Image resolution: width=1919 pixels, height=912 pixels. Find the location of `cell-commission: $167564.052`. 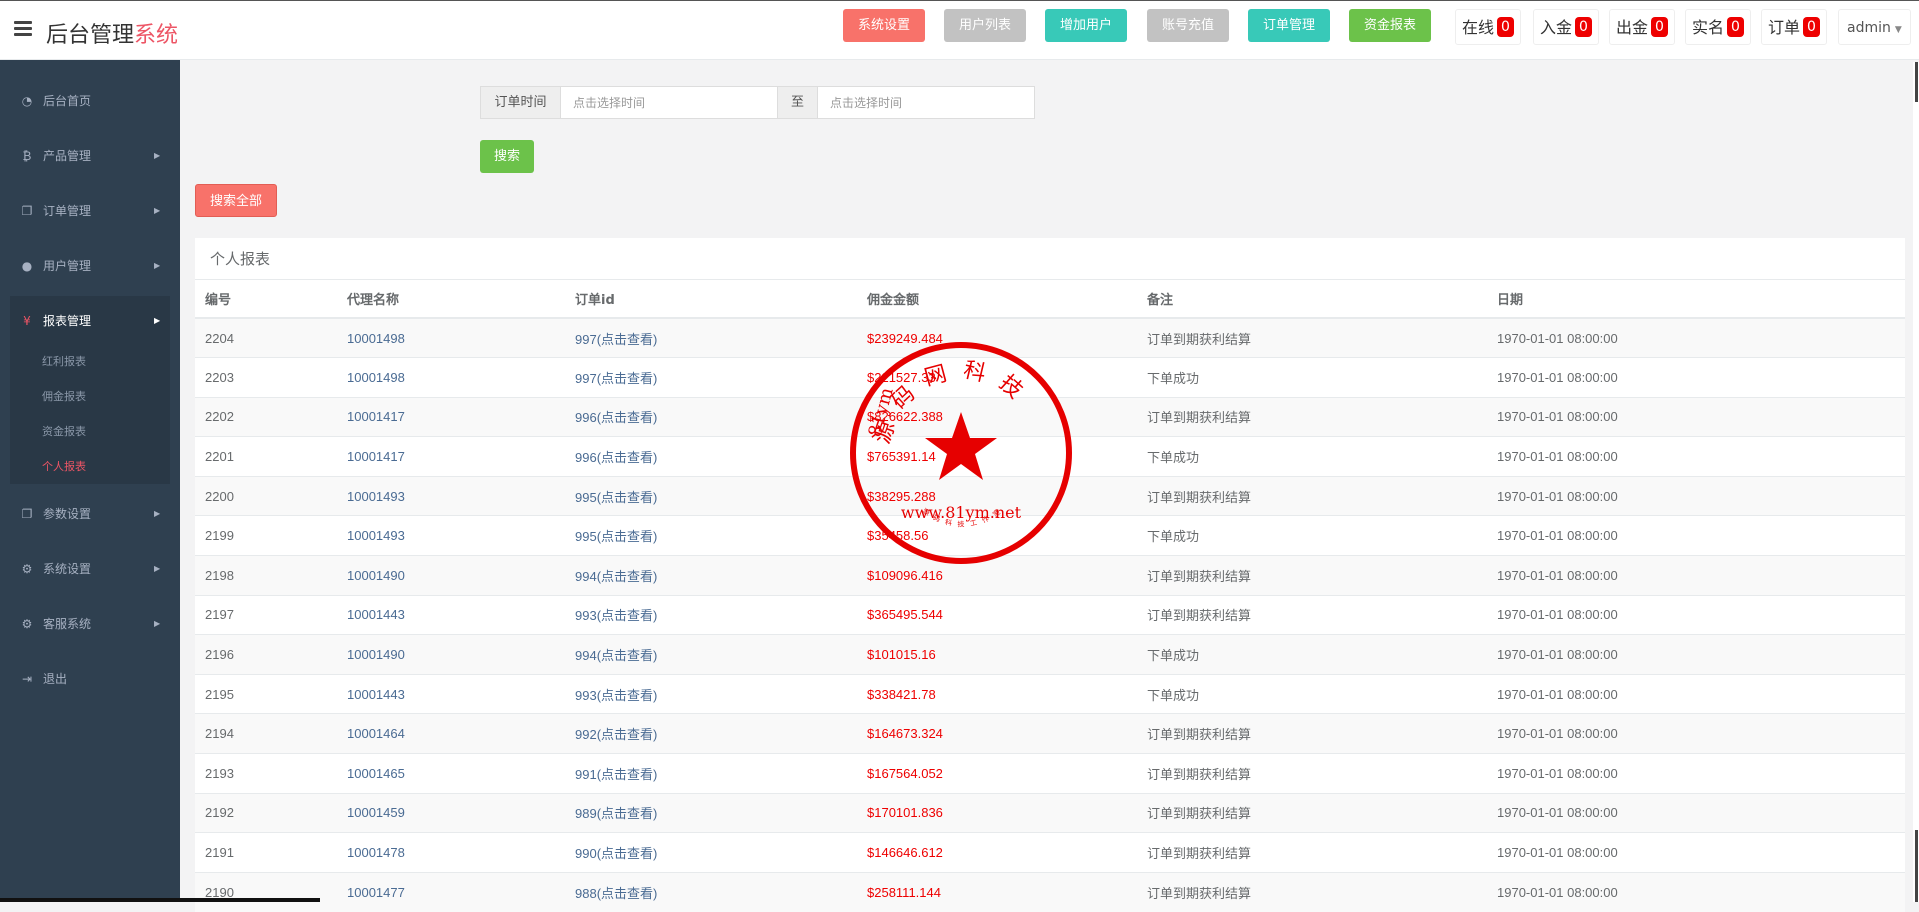

cell-commission: $167564.052 is located at coordinates (997, 773).